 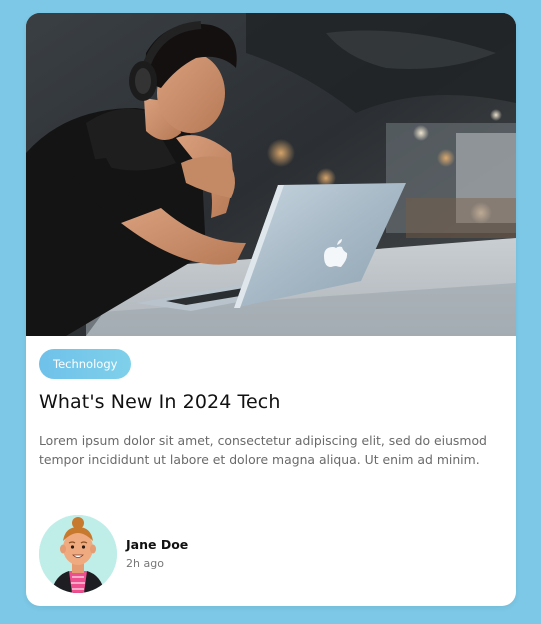 What do you see at coordinates (85, 364) in the screenshot?
I see `category-tag: Technology` at bounding box center [85, 364].